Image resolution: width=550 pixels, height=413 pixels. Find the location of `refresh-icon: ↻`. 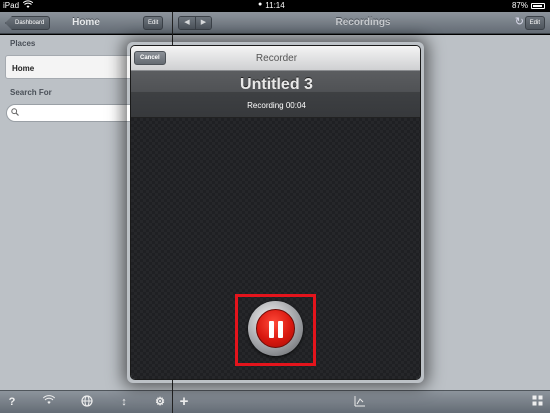

refresh-icon: ↻ is located at coordinates (519, 21).